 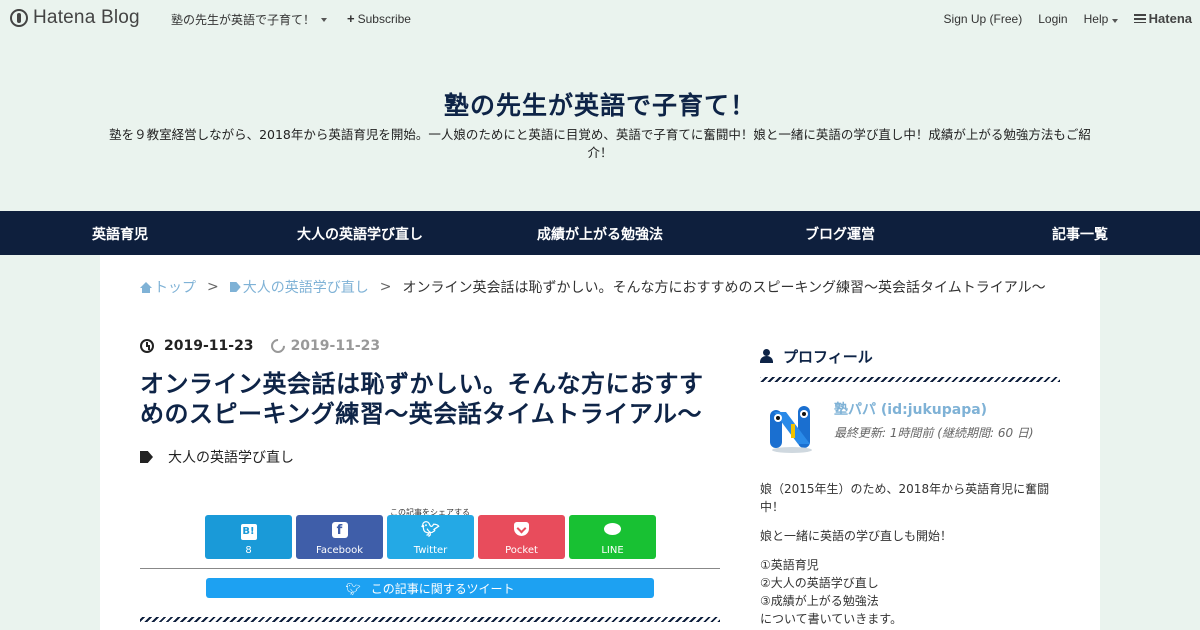 I want to click on hatena-link: Hatena, so click(x=1162, y=18).